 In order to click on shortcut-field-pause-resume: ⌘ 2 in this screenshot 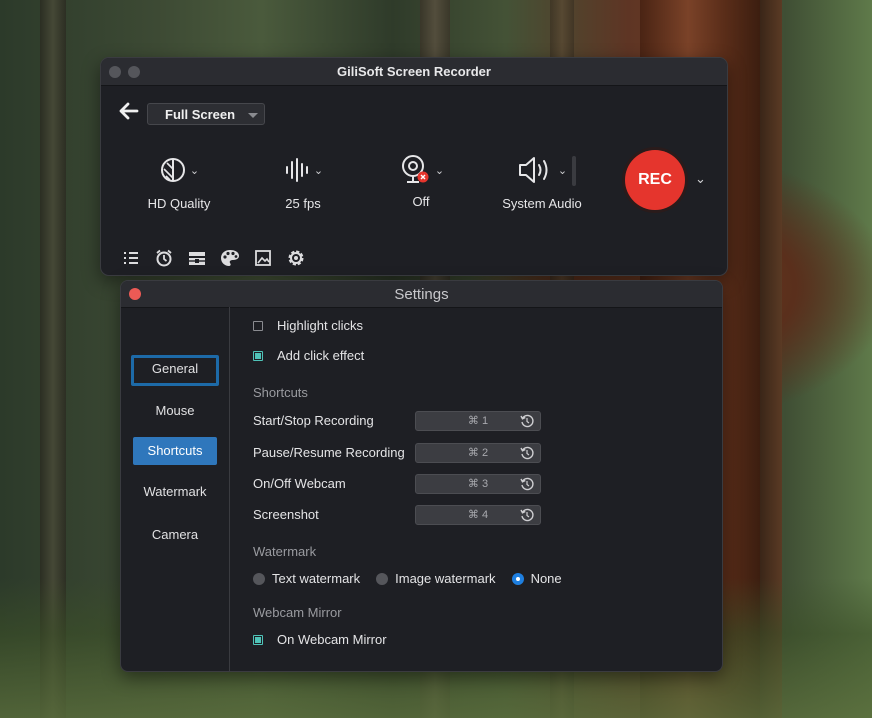, I will do `click(478, 453)`.